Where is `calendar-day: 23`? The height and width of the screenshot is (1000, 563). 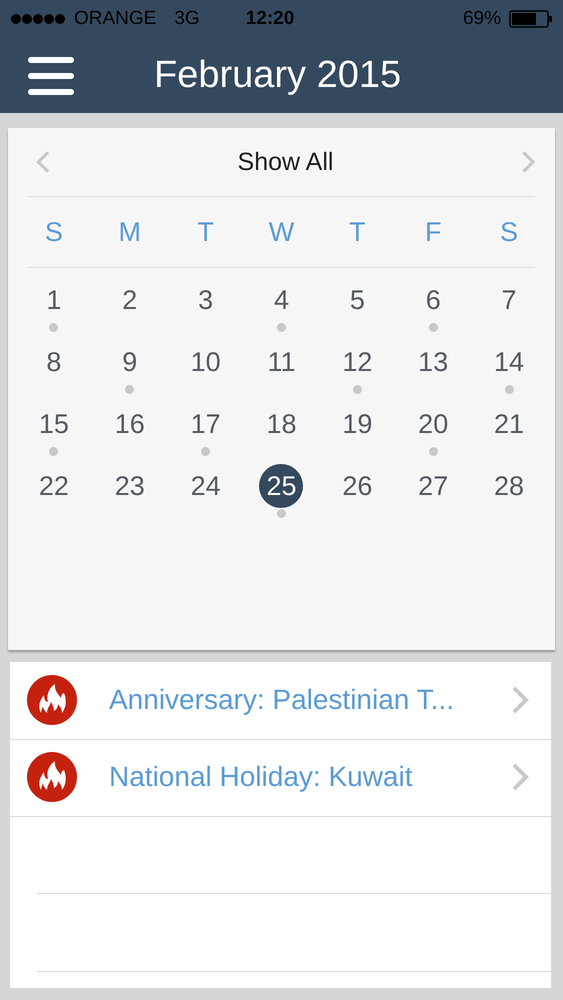 calendar-day: 23 is located at coordinates (130, 486).